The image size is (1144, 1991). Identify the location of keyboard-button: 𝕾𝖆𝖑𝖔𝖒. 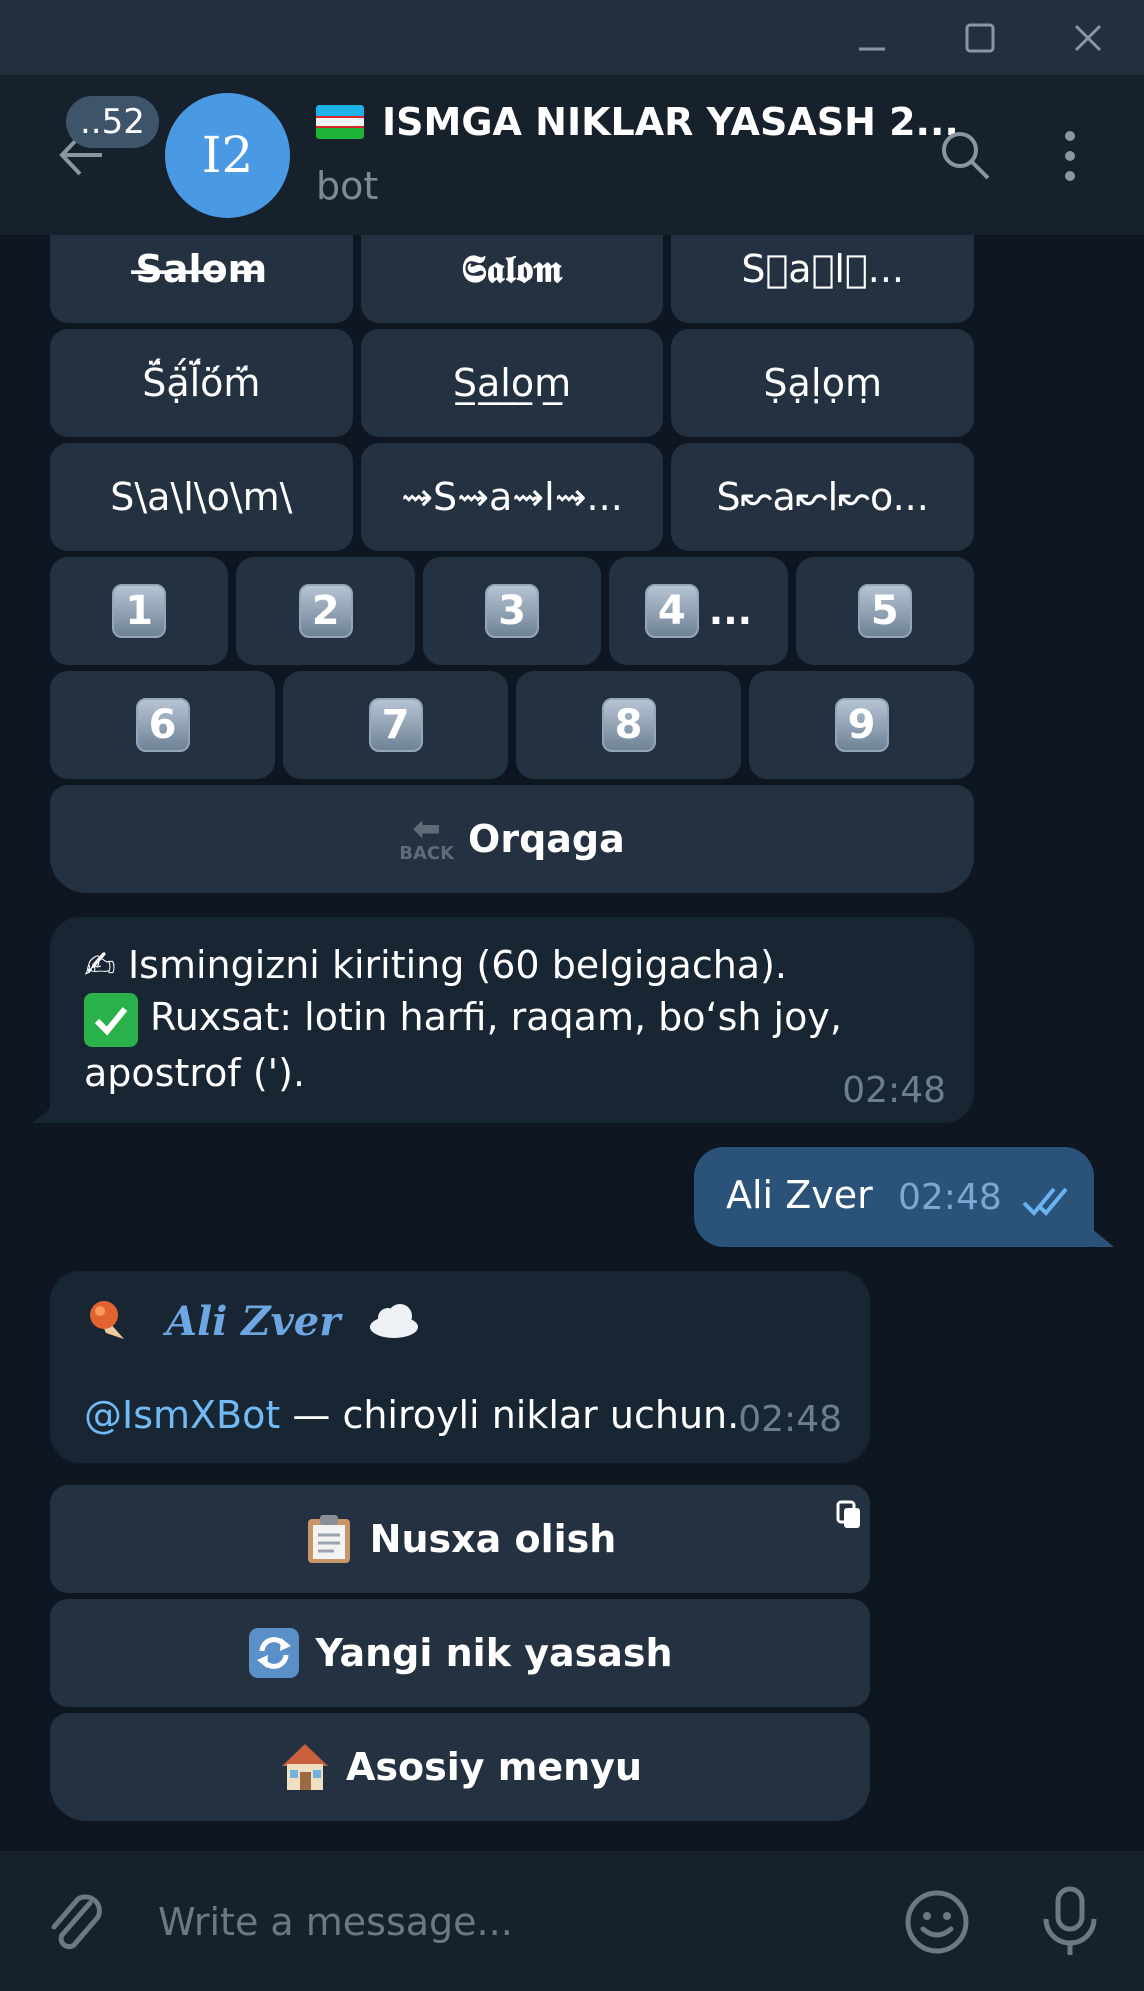
(512, 279).